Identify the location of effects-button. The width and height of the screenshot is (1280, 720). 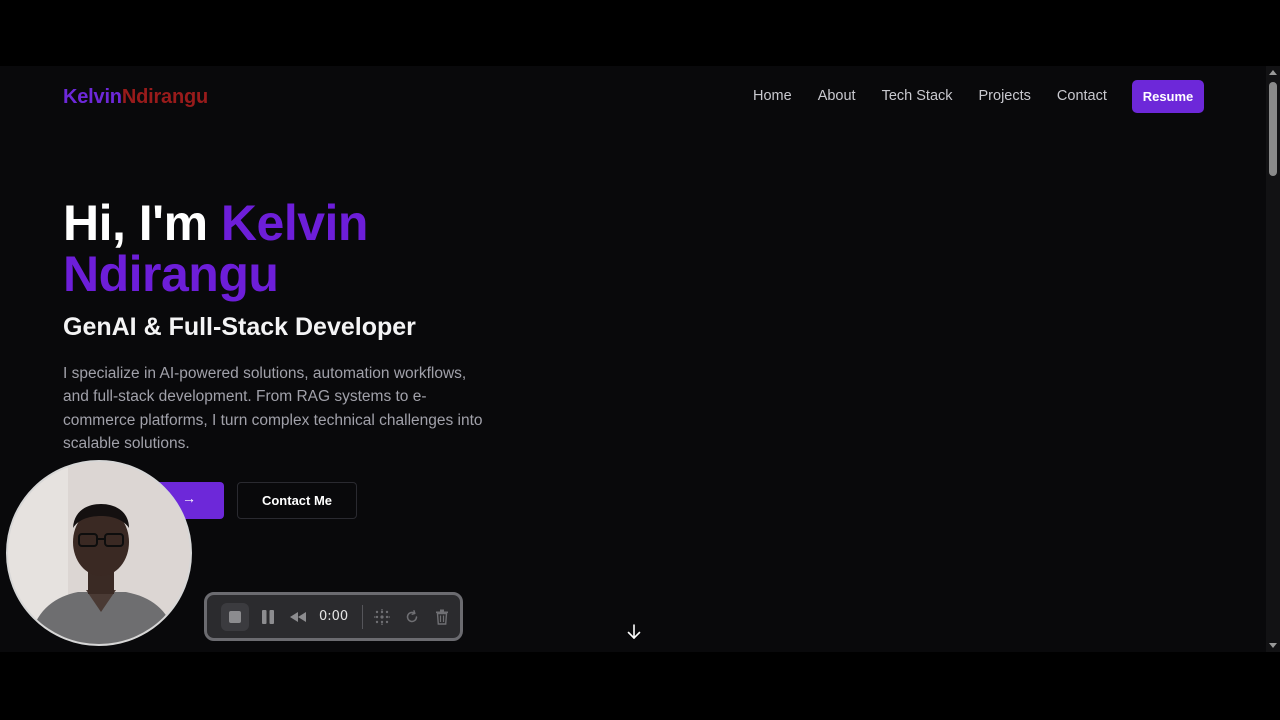
(382, 617).